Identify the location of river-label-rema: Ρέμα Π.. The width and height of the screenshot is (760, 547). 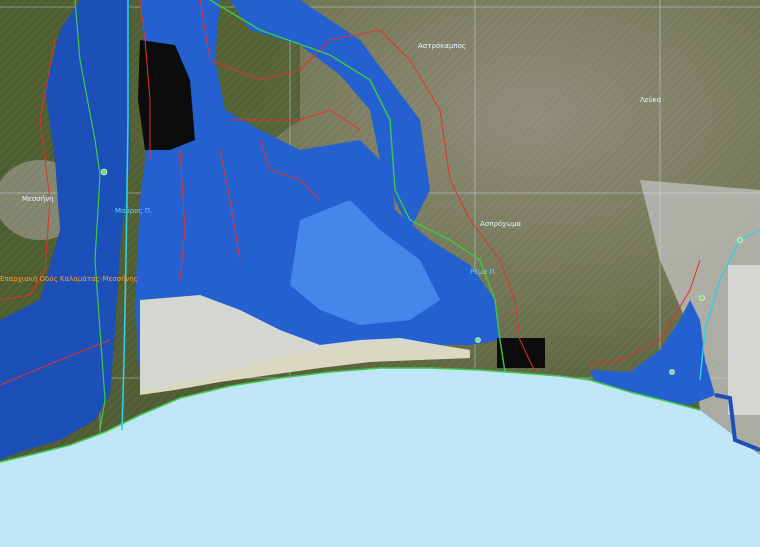
(483, 272).